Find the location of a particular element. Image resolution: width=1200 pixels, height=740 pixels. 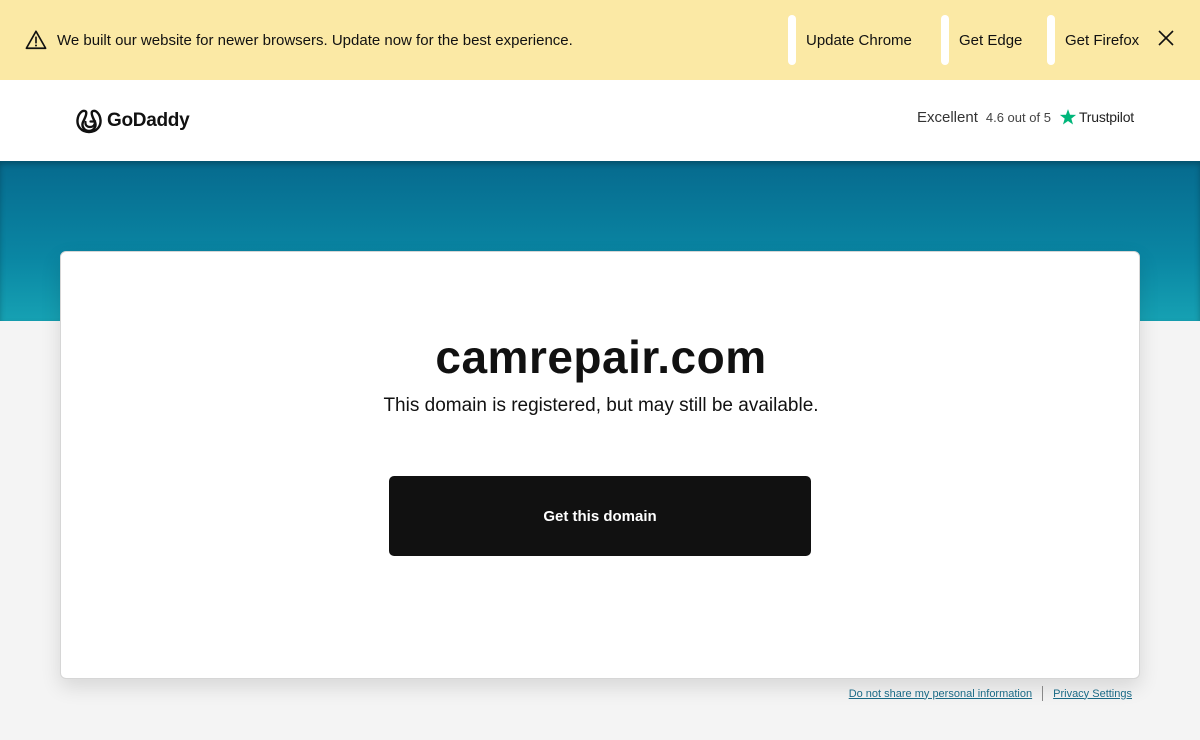

link-divider is located at coordinates (1043, 693).